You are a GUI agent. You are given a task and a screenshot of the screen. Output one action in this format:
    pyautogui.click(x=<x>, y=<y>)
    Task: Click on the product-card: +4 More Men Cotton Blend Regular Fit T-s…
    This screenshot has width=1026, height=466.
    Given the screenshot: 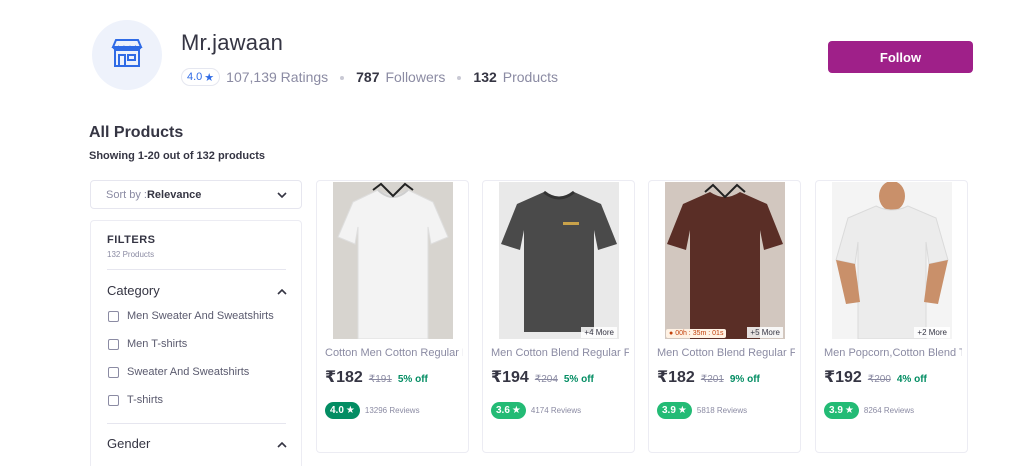 What is the action you would take?
    pyautogui.click(x=558, y=316)
    